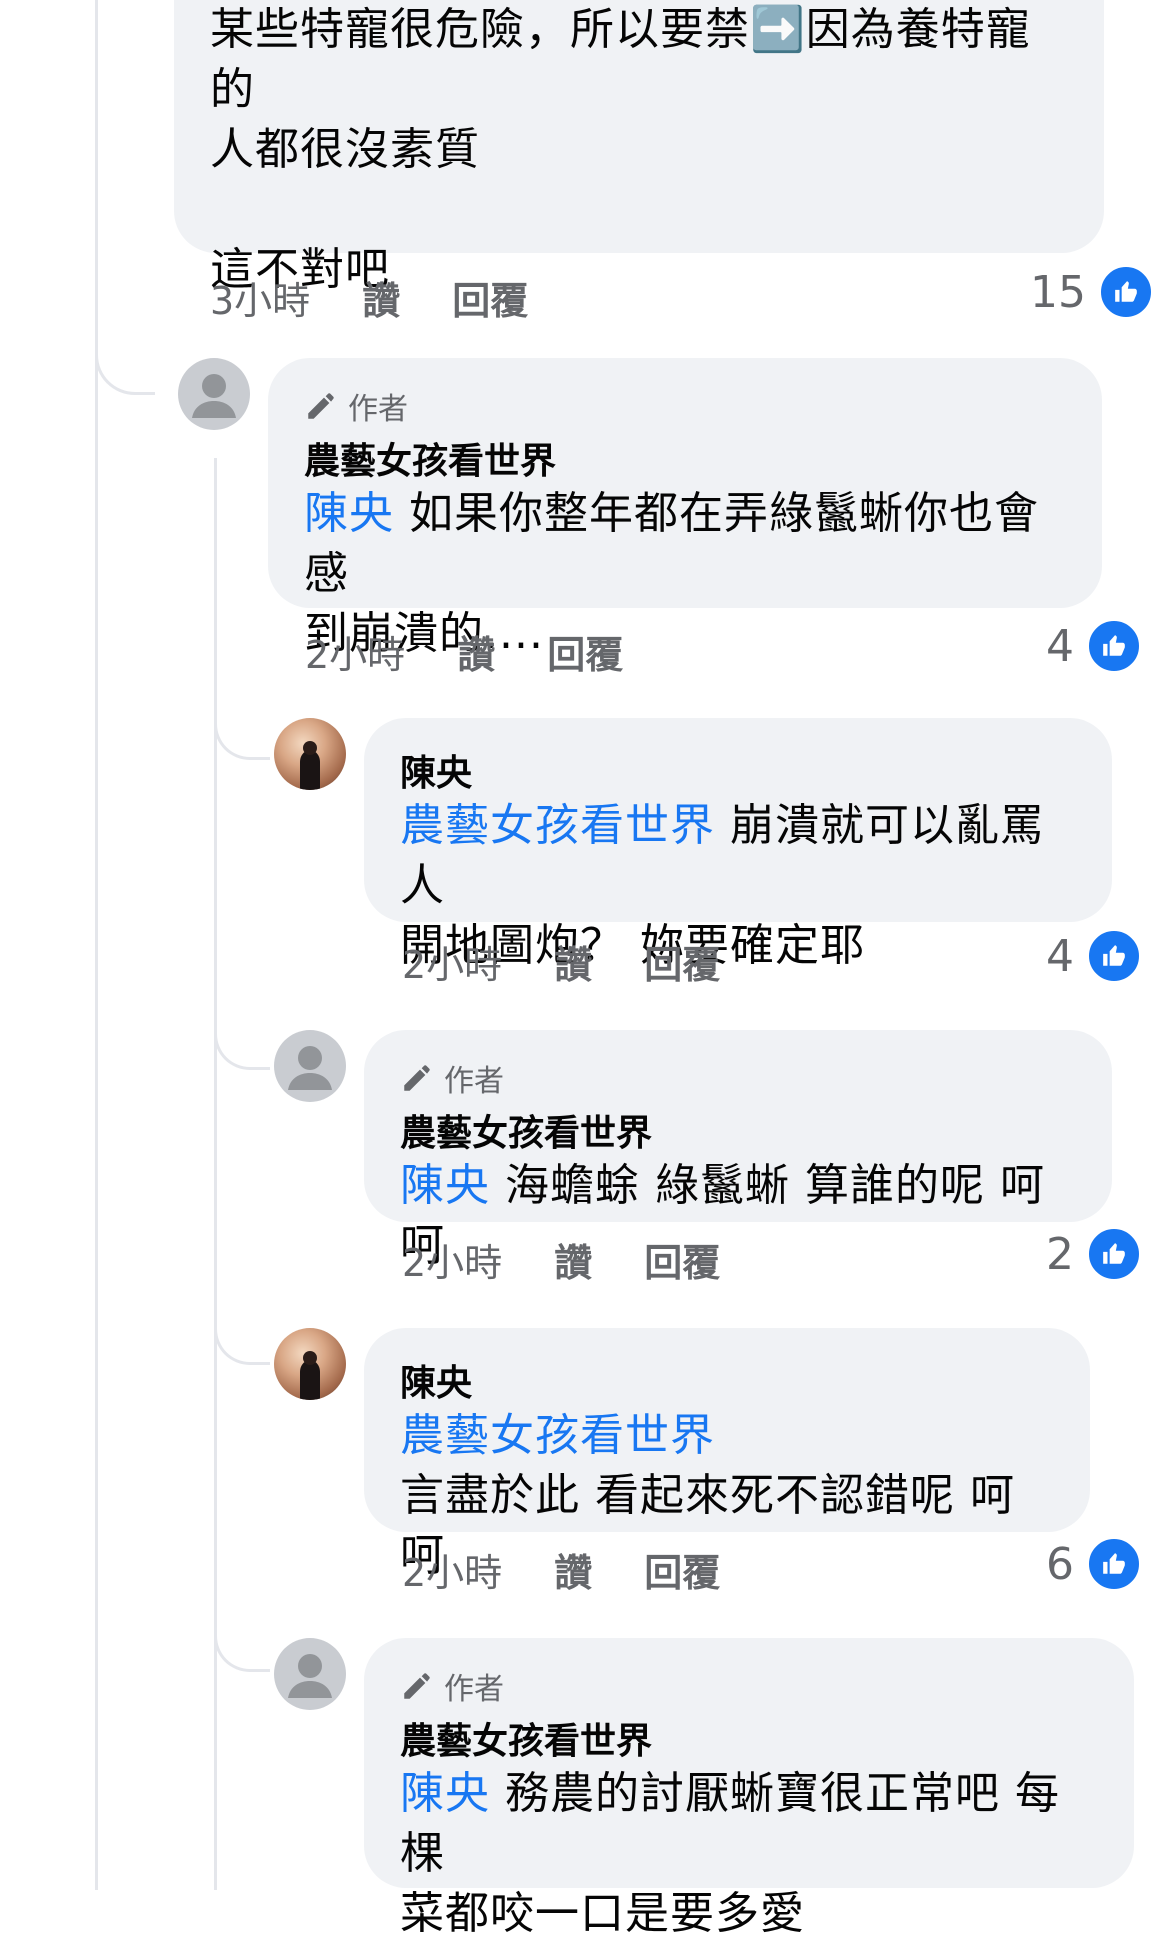 Image resolution: width=1170 pixels, height=1944 pixels. What do you see at coordinates (125, 362) in the screenshot?
I see `thread-connector-curve` at bounding box center [125, 362].